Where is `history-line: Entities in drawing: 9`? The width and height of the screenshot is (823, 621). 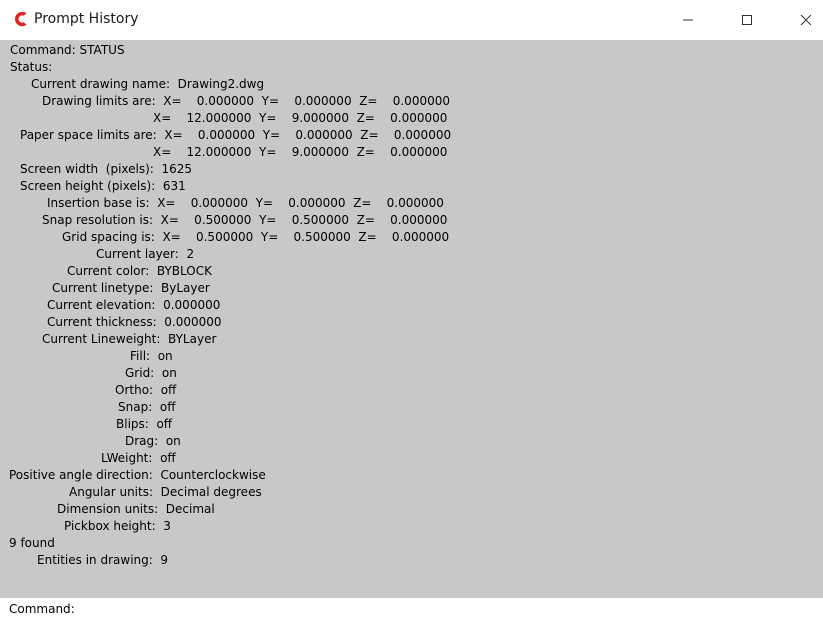 history-line: Entities in drawing: 9 is located at coordinates (103, 560).